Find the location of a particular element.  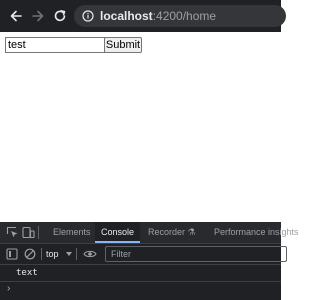

tab-divider is located at coordinates (38, 232).